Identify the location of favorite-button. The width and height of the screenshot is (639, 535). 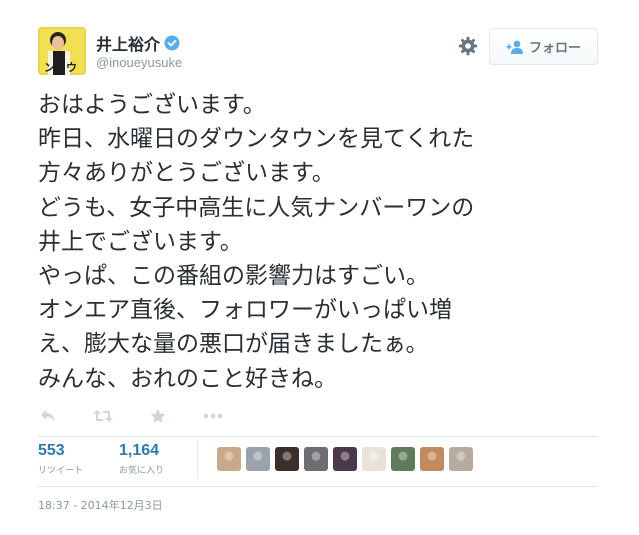
(158, 416).